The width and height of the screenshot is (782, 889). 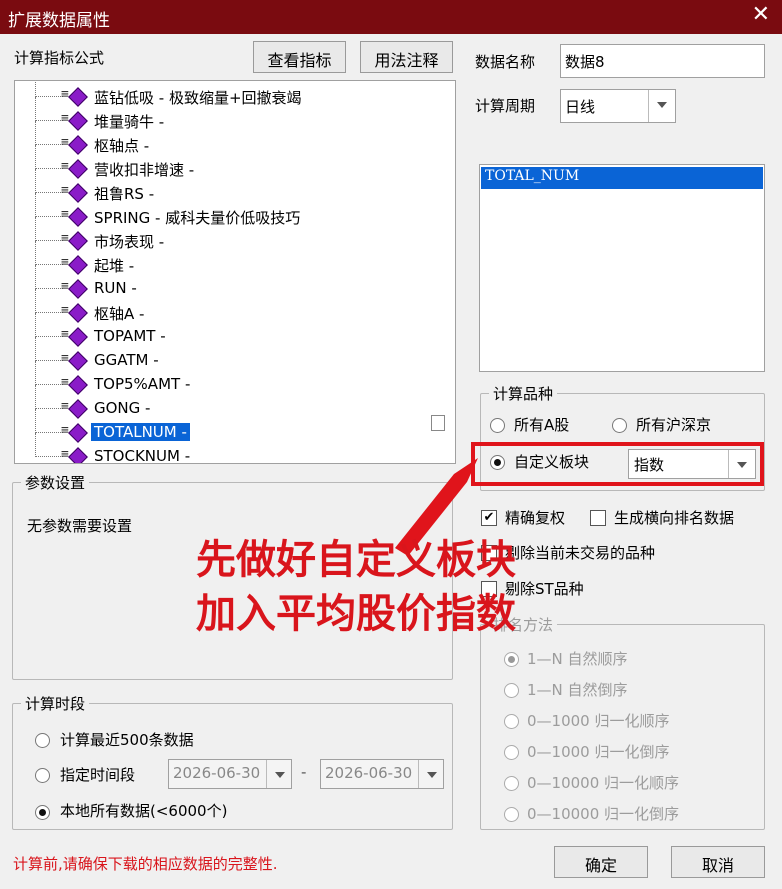 What do you see at coordinates (617, 464) in the screenshot?
I see `highlight-box` at bounding box center [617, 464].